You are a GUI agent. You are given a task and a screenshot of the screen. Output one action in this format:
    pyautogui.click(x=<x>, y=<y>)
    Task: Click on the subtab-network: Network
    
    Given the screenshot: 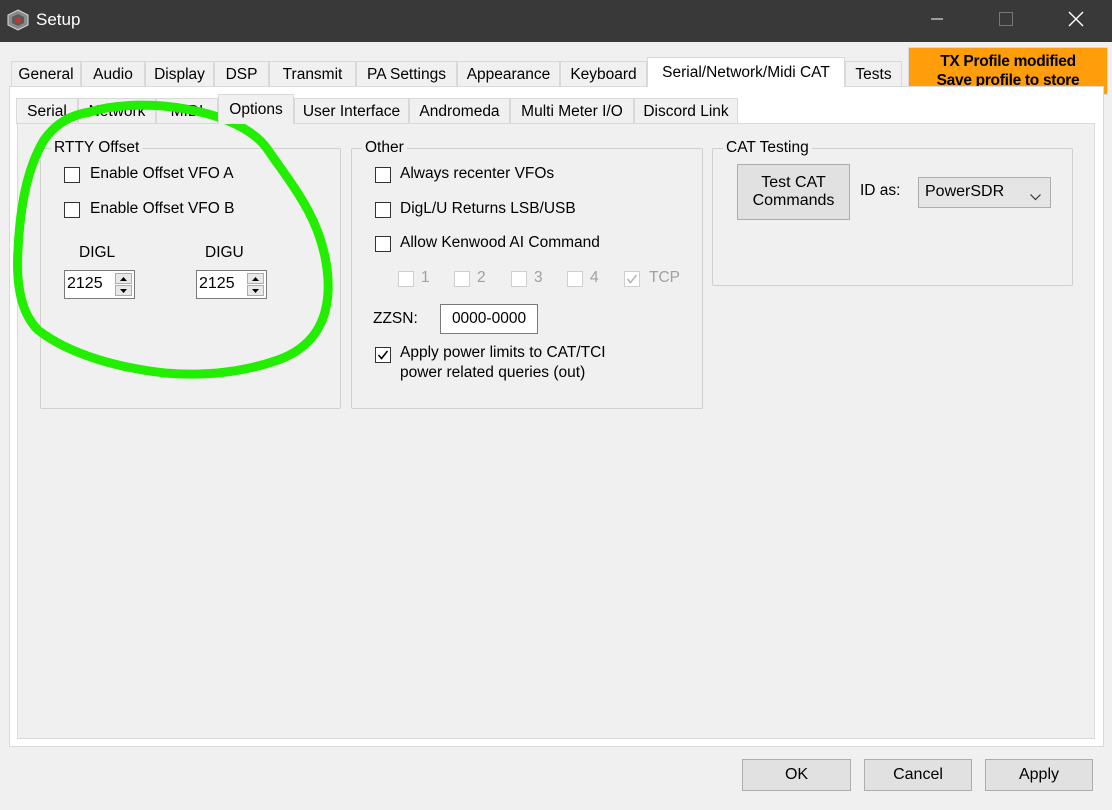 What is the action you would take?
    pyautogui.click(x=117, y=111)
    